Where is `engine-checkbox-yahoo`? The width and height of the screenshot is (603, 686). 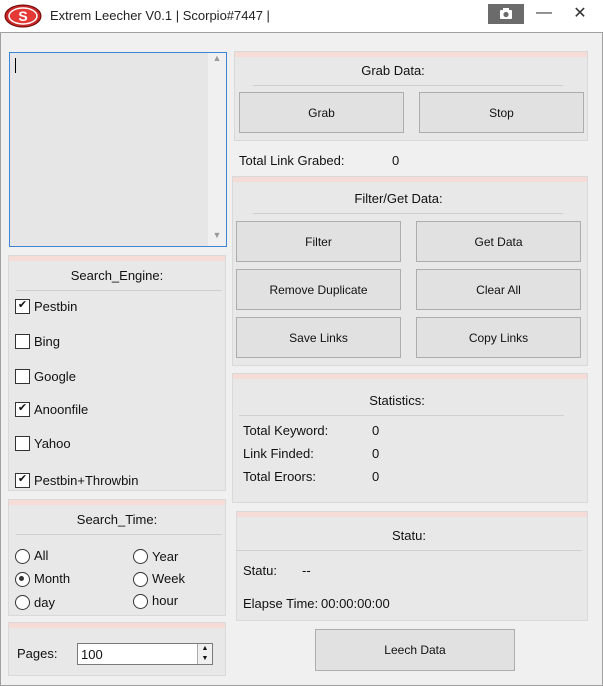 engine-checkbox-yahoo is located at coordinates (22, 443).